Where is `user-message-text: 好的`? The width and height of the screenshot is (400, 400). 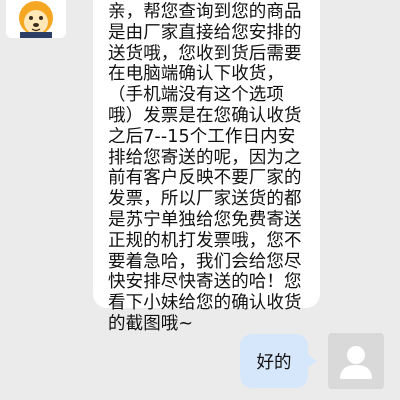 user-message-text: 好的 is located at coordinates (274, 362).